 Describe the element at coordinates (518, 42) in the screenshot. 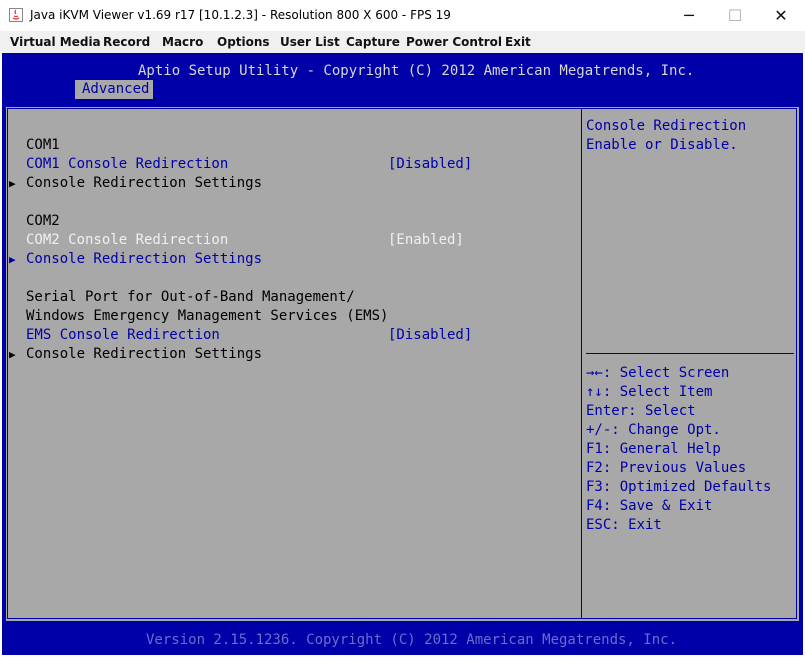

I see `menu-exit: Exit` at that location.